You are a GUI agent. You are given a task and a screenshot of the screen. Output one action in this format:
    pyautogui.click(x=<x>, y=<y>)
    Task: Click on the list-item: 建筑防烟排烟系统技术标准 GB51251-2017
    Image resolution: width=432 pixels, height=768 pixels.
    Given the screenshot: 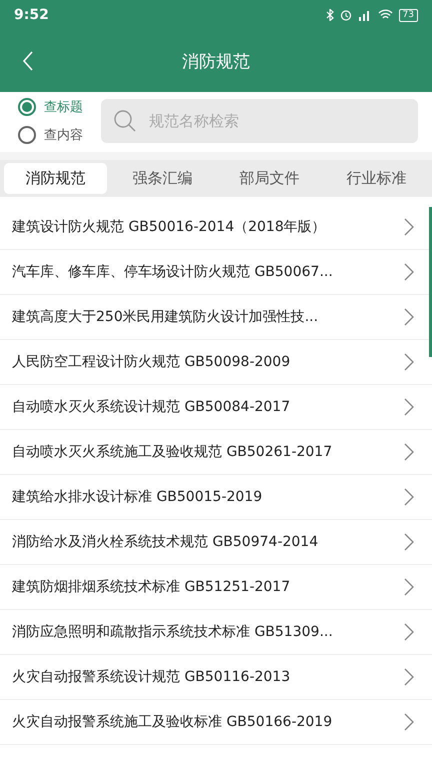 What is the action you would take?
    pyautogui.click(x=216, y=587)
    